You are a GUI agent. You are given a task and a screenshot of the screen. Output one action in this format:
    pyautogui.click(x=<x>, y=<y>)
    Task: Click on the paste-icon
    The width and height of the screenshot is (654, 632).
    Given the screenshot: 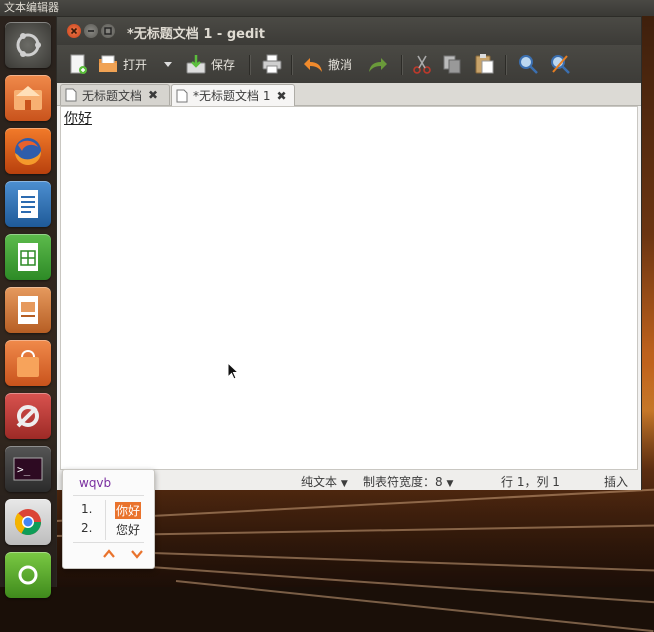 What is the action you would take?
    pyautogui.click(x=484, y=64)
    